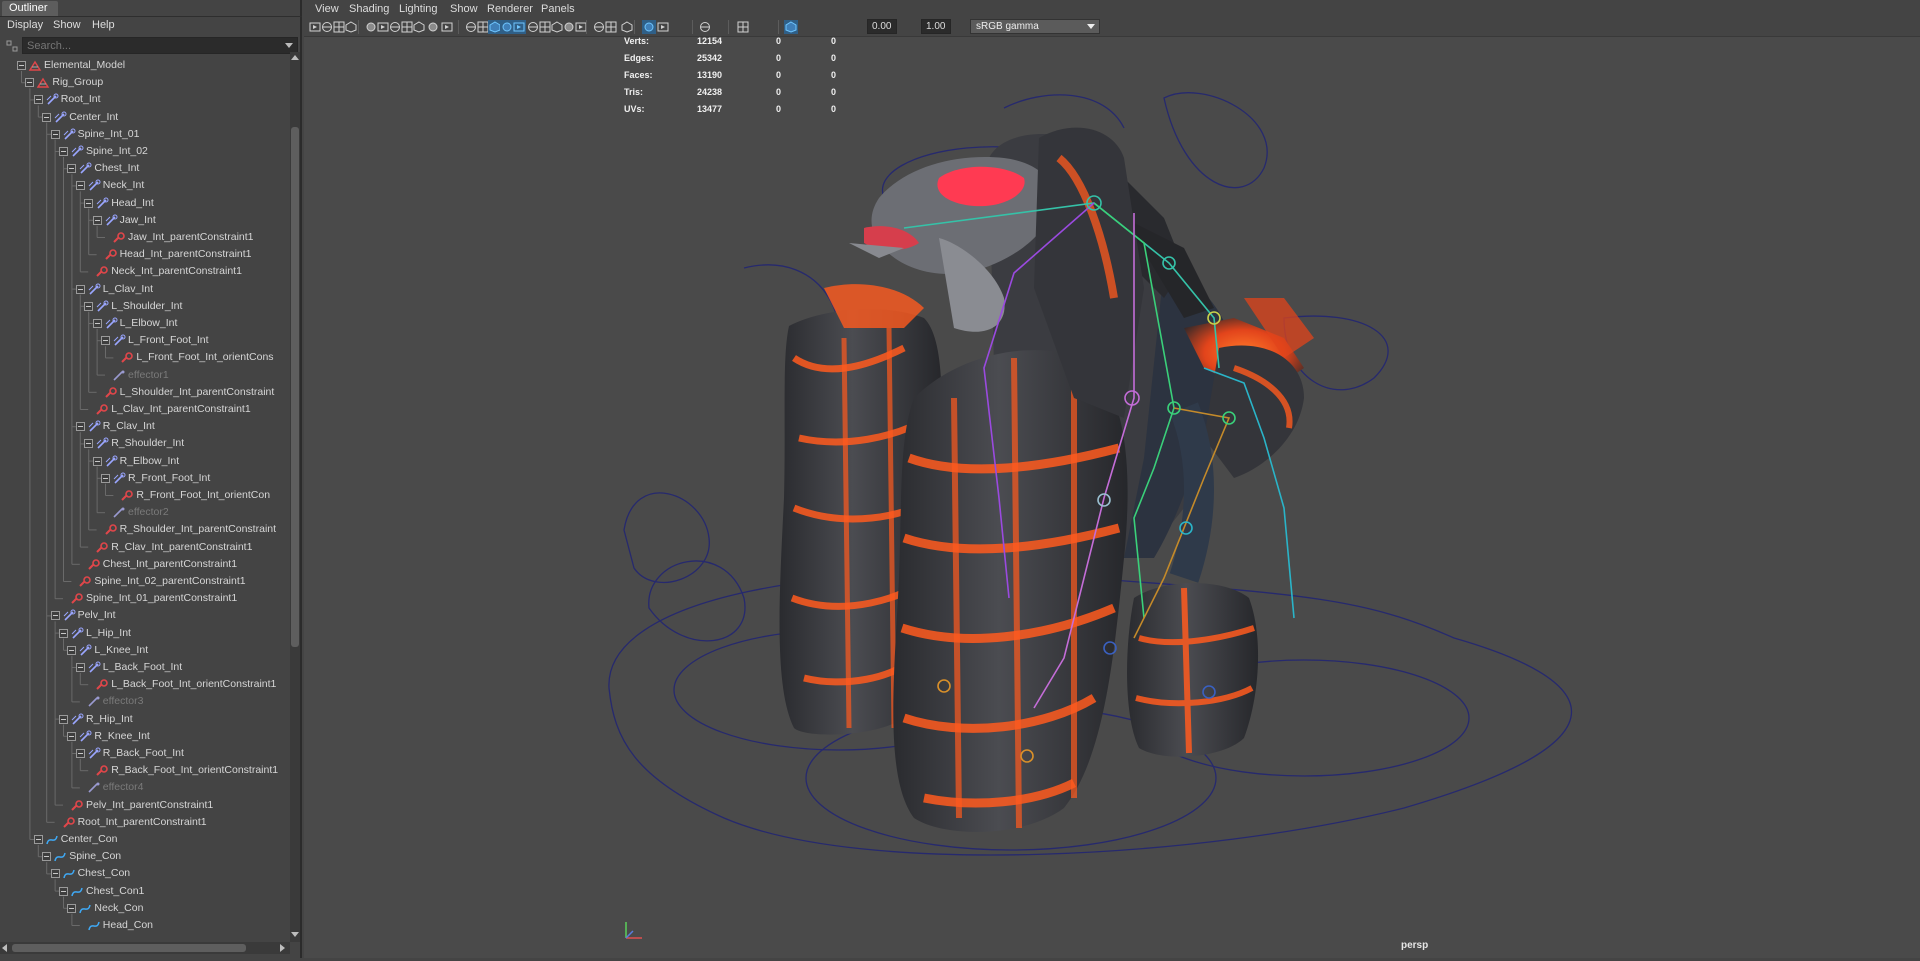  I want to click on tree-item: Pelv_Int_parentConstraint1, so click(145, 805).